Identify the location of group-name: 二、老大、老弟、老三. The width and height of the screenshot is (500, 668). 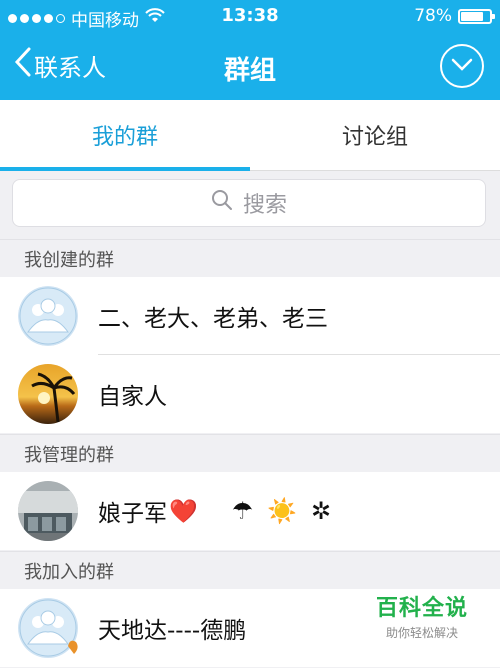
(213, 319).